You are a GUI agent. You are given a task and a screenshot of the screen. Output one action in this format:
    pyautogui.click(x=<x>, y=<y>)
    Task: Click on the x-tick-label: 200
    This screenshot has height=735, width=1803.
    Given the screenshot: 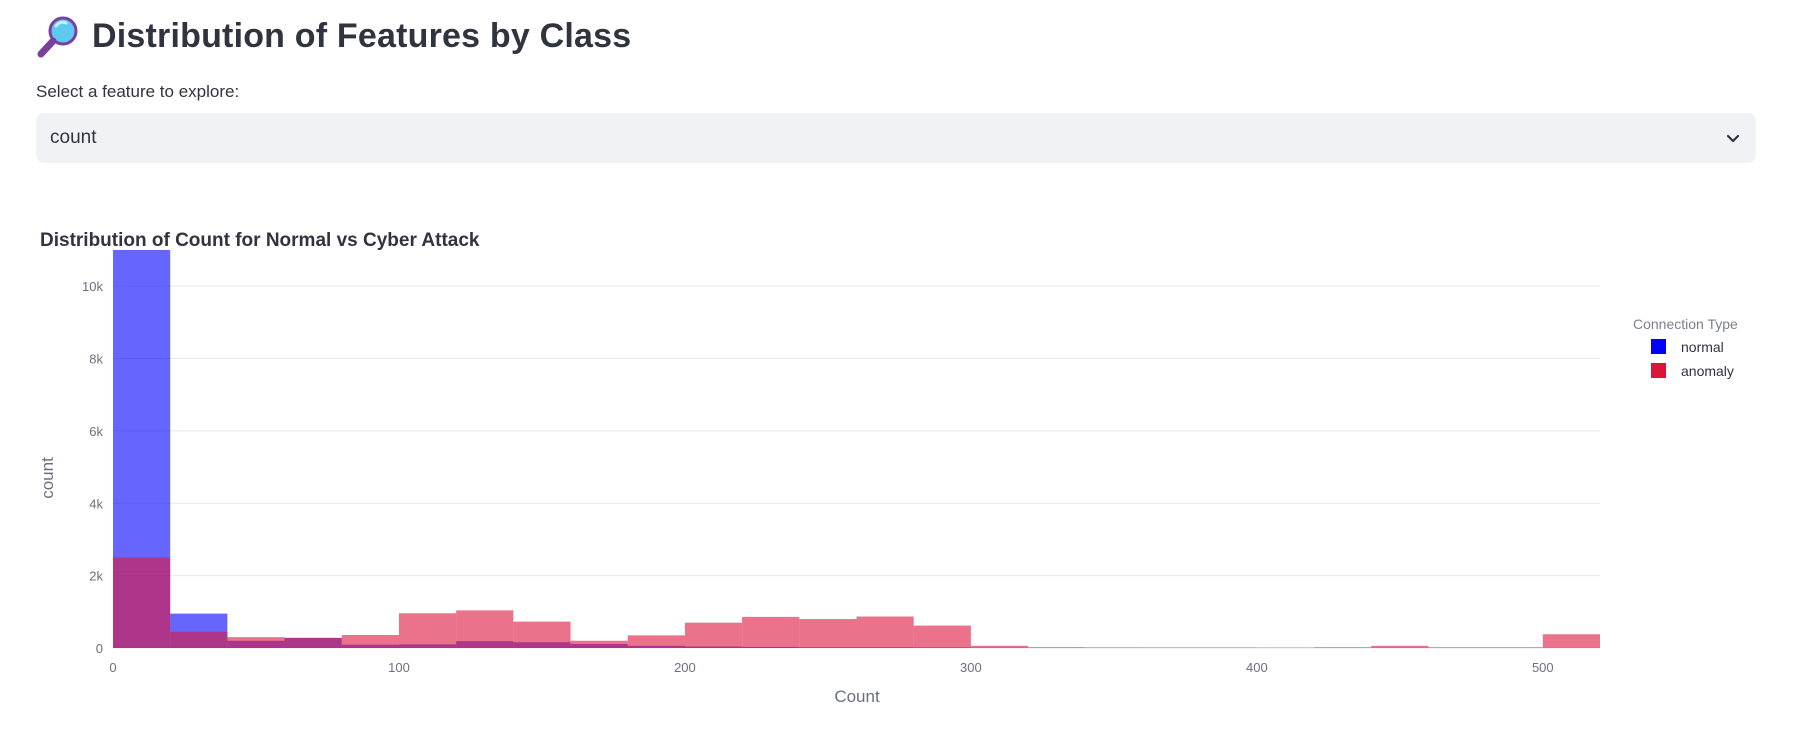 What is the action you would take?
    pyautogui.click(x=685, y=667)
    